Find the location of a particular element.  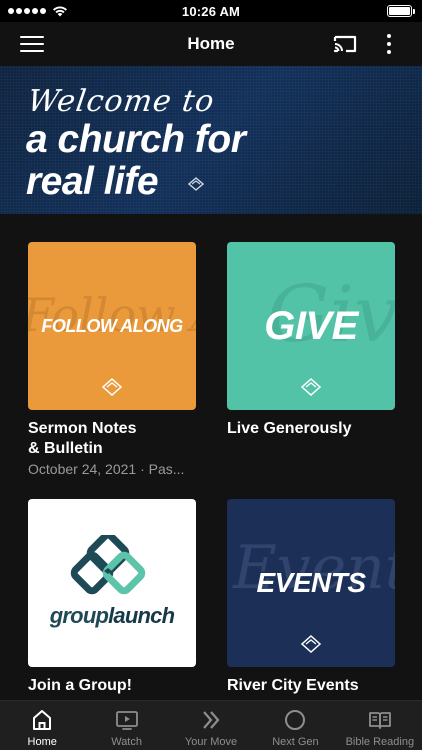

status-bar: 10:26 AM is located at coordinates (211, 11).